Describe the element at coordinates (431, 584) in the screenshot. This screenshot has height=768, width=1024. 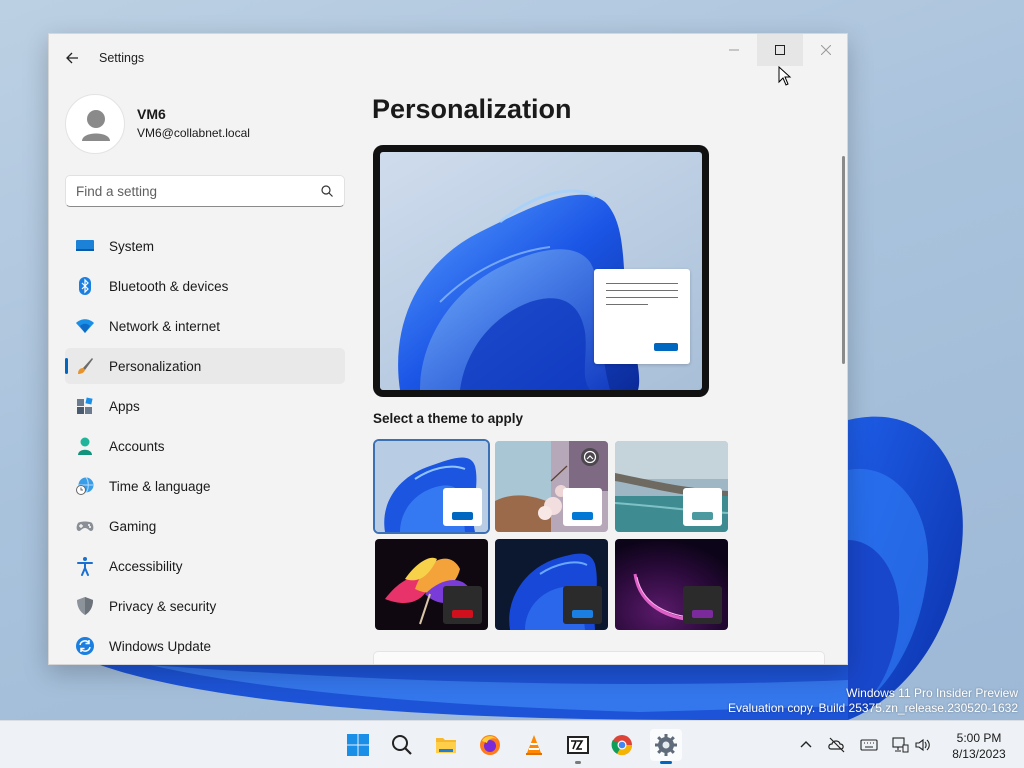
I see `theme-sunrise` at that location.